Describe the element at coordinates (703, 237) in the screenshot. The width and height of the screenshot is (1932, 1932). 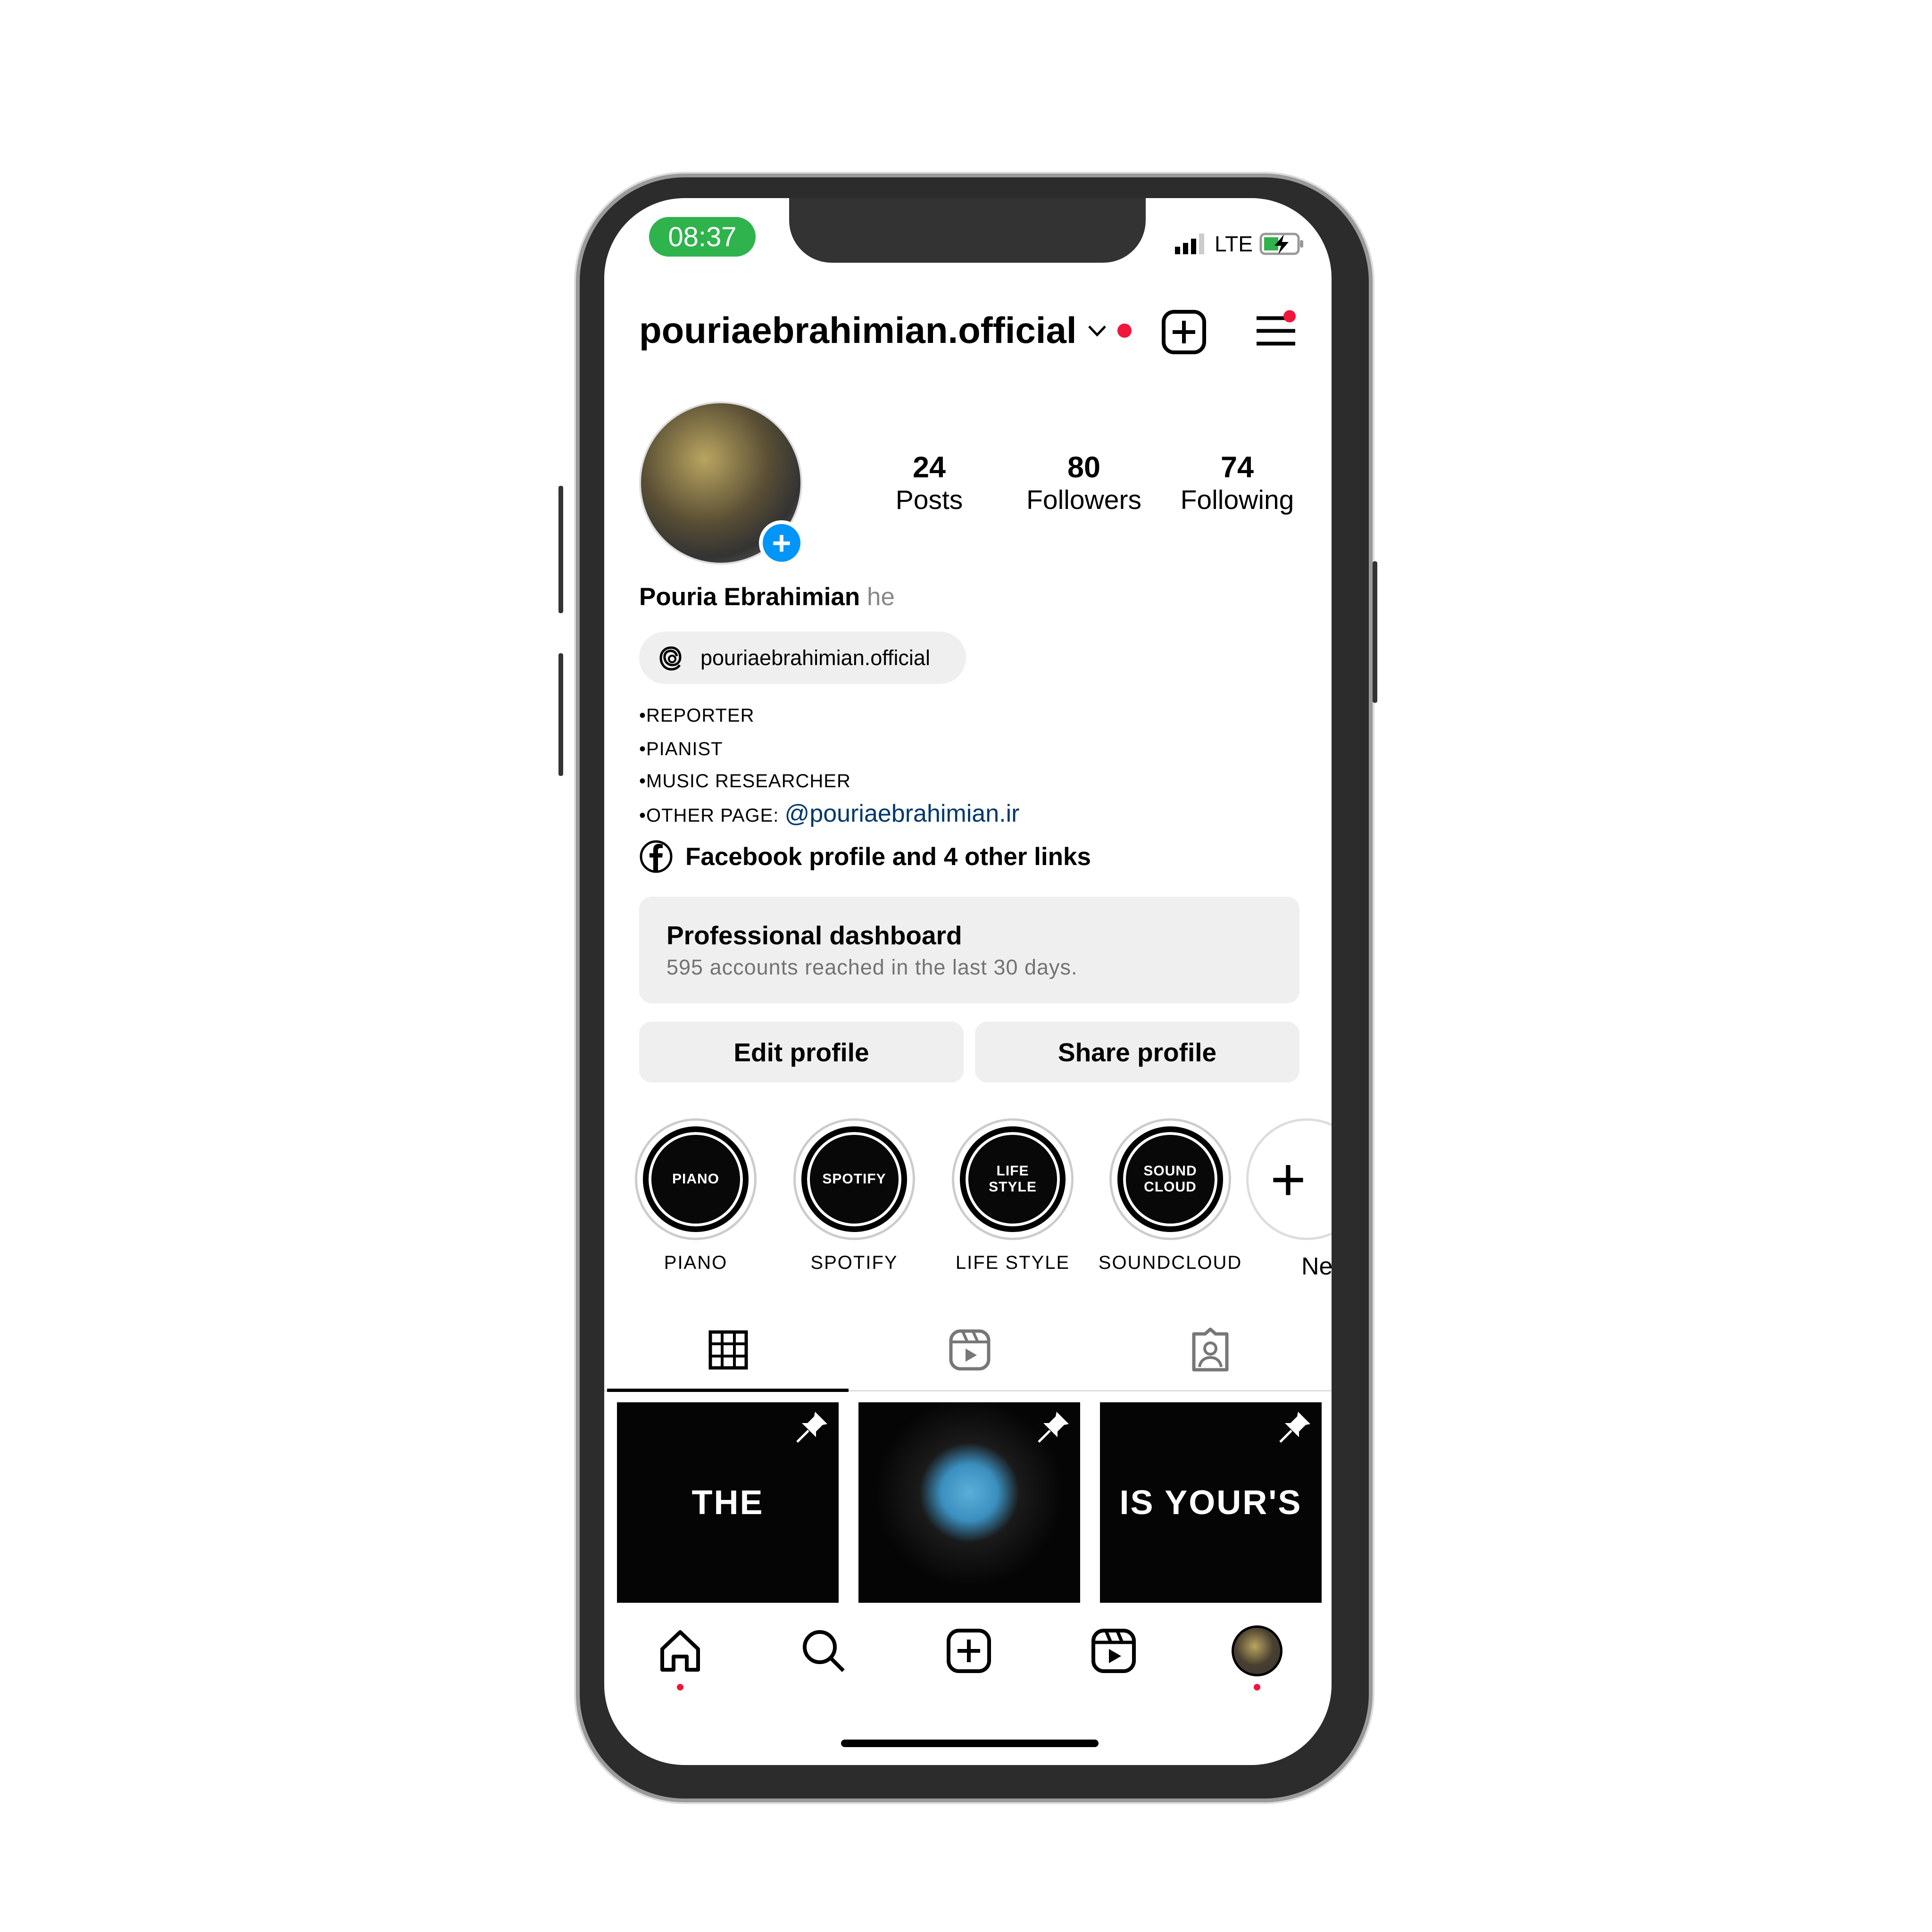
I see `status-time: 08:37` at that location.